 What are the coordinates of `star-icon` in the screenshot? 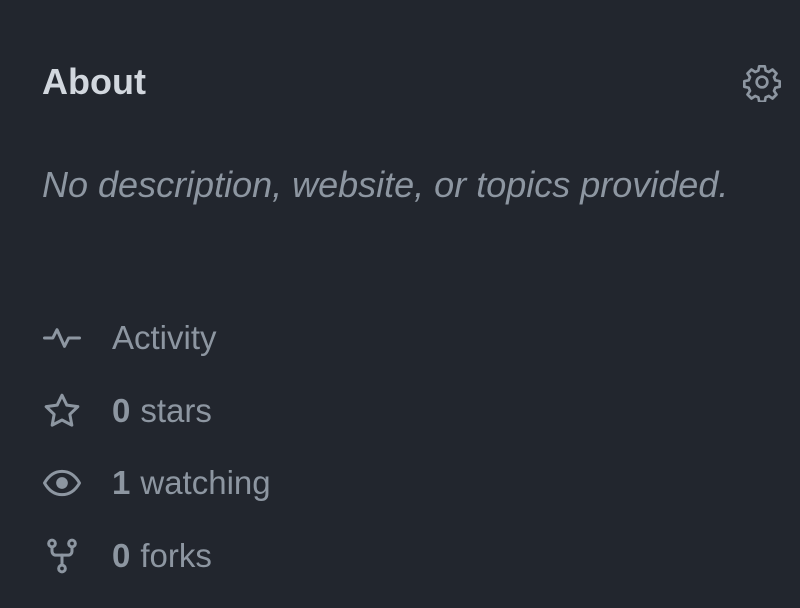 It's located at (62, 411).